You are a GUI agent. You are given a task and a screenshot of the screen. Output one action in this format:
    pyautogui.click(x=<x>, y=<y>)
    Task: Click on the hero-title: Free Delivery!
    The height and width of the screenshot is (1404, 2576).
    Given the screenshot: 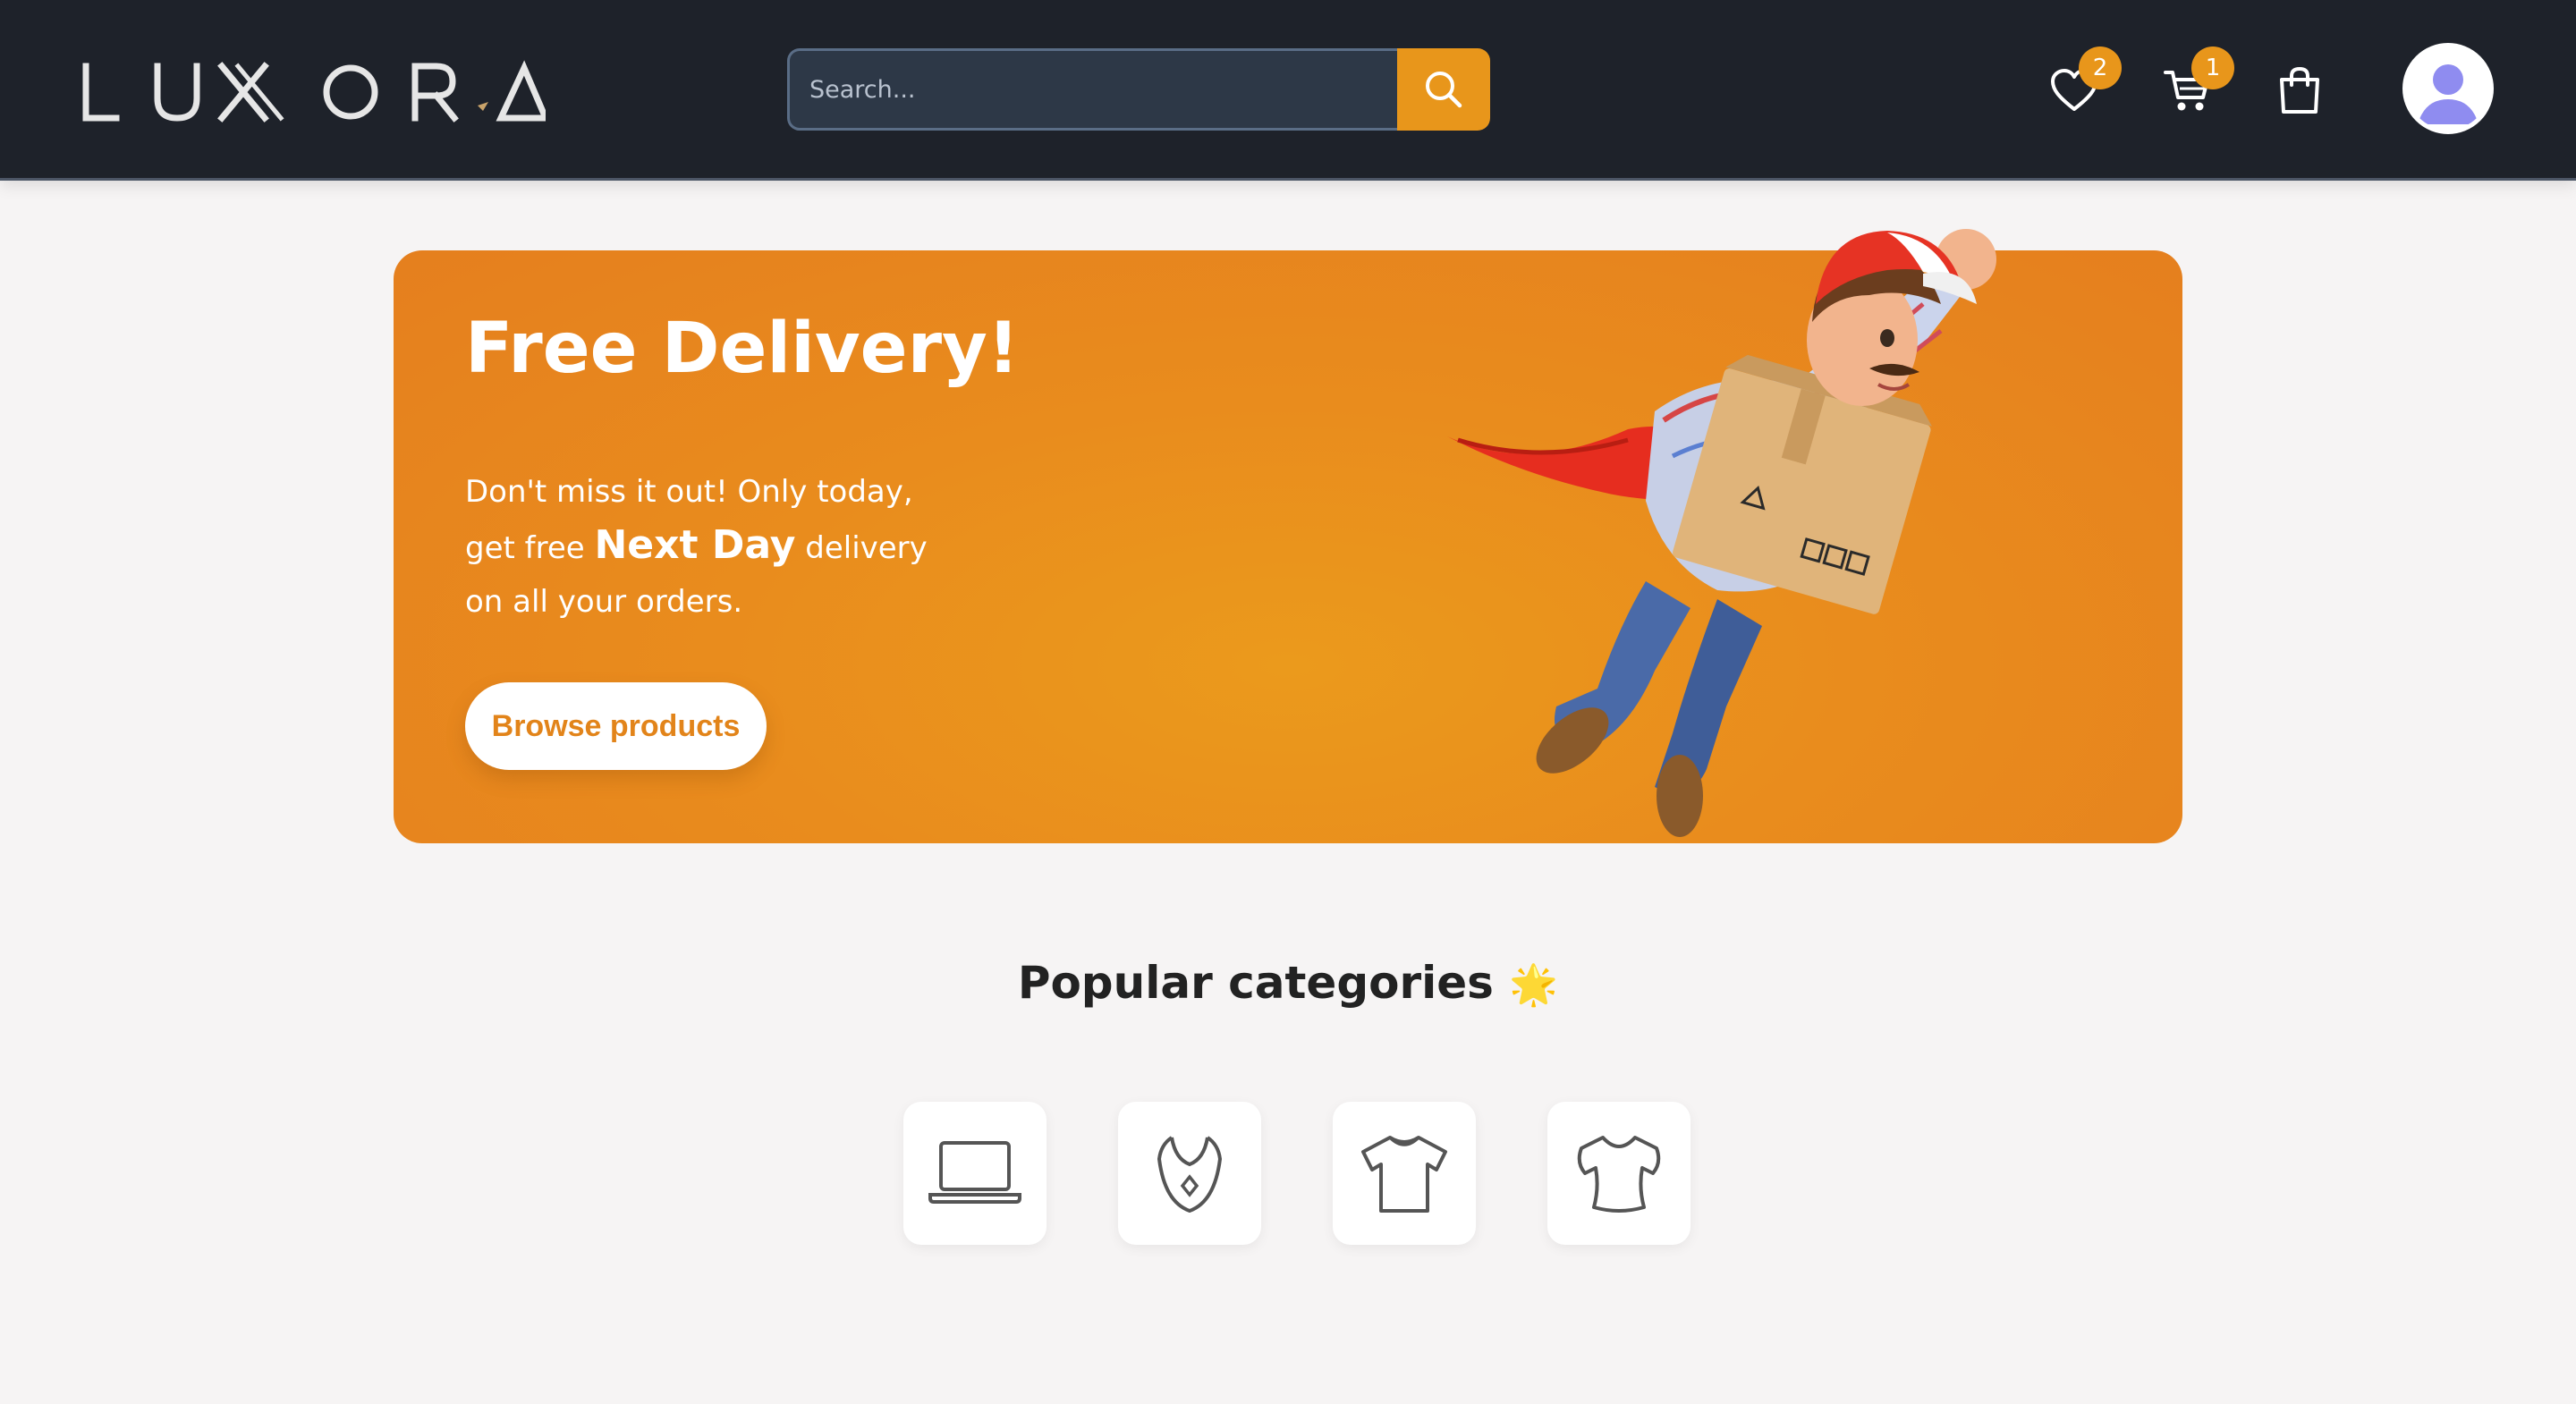 What is the action you would take?
    pyautogui.click(x=742, y=349)
    